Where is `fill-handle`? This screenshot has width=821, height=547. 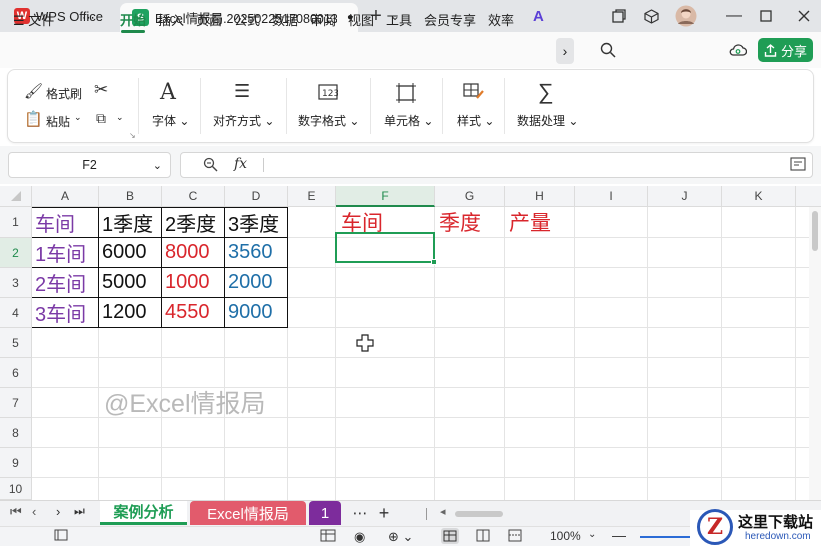 fill-handle is located at coordinates (434, 262).